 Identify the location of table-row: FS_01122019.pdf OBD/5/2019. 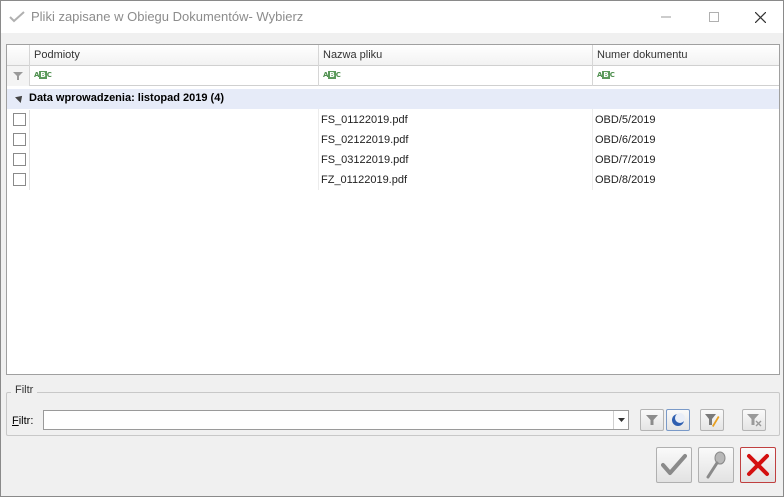
(393, 120).